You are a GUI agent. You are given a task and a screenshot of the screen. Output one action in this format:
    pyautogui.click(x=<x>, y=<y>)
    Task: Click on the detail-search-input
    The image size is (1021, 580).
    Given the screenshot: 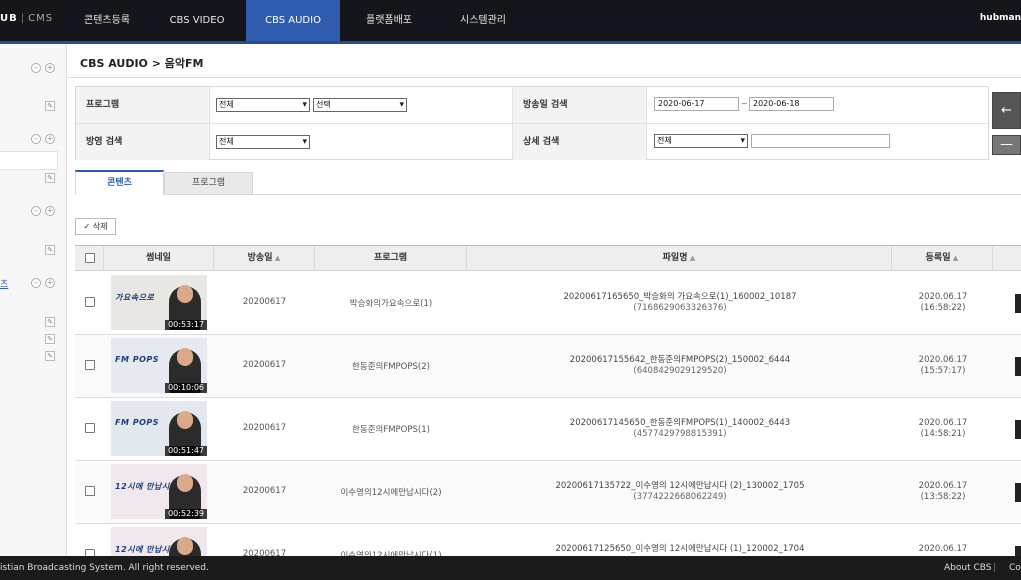 What is the action you would take?
    pyautogui.click(x=820, y=141)
    